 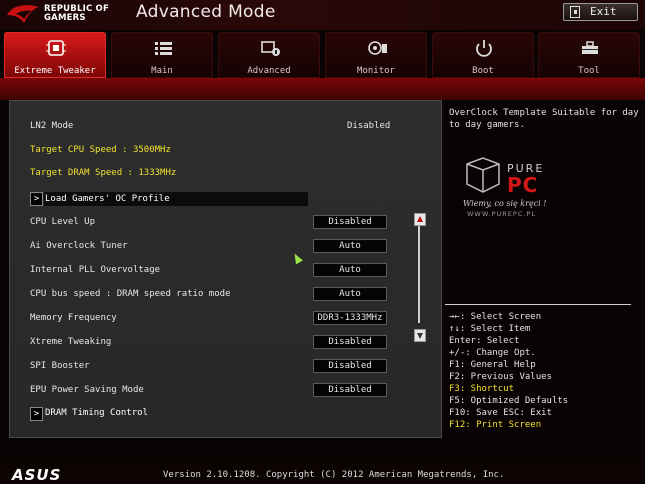 What do you see at coordinates (369, 126) in the screenshot?
I see `ln2-mode-value: Disabled` at bounding box center [369, 126].